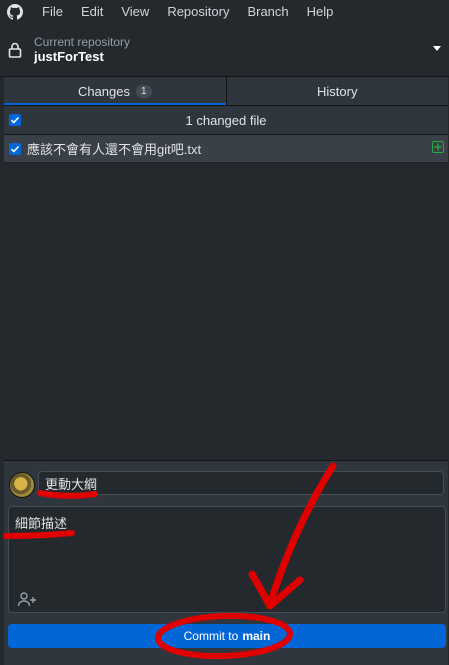 This screenshot has width=449, height=665. What do you see at coordinates (143, 91) in the screenshot?
I see `changes-count-badge: 1` at bounding box center [143, 91].